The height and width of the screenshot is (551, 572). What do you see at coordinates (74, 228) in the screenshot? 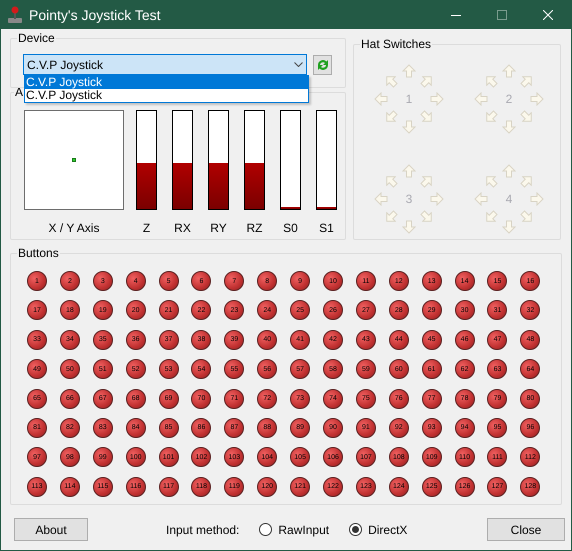
I see `axis-label: X / Y Axis` at bounding box center [74, 228].